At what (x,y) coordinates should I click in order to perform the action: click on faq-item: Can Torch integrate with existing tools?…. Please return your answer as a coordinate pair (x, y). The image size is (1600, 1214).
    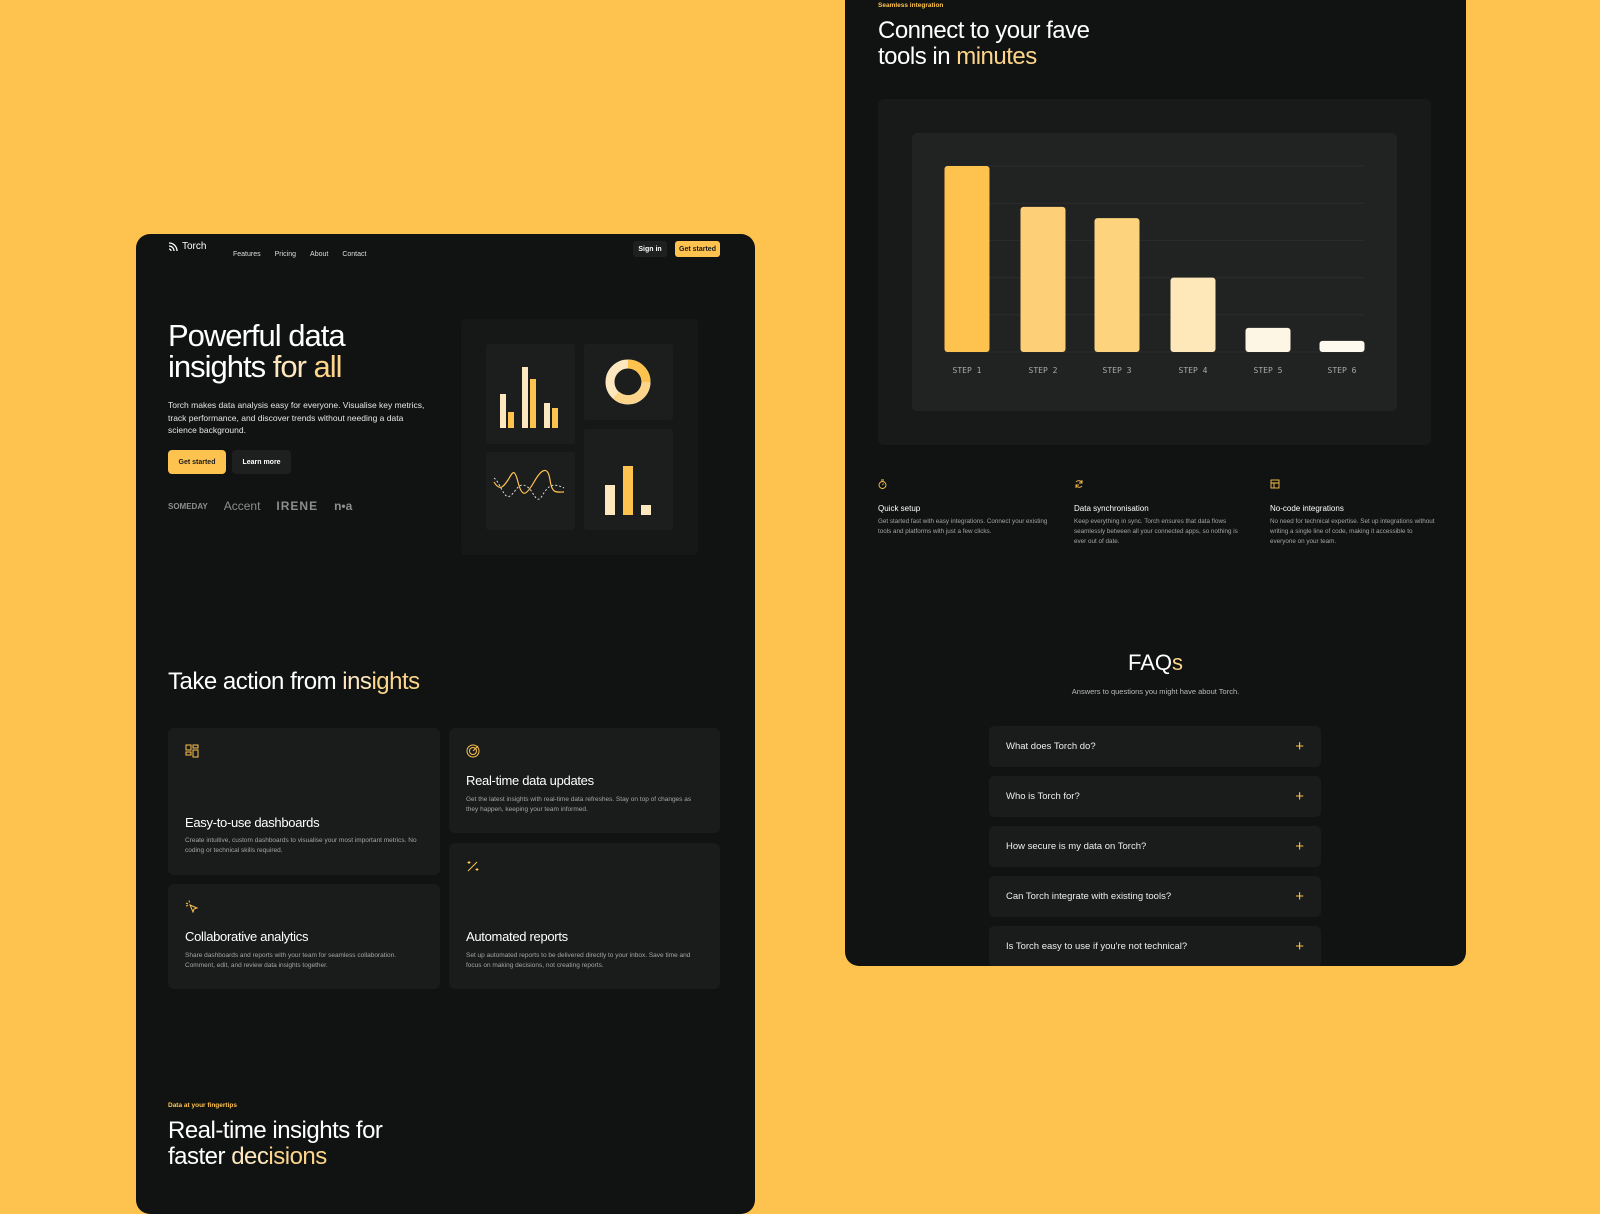
    Looking at the image, I should click on (1155, 896).